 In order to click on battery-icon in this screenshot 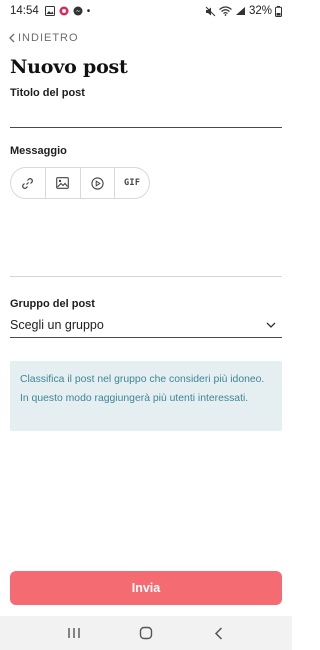, I will do `click(278, 11)`.